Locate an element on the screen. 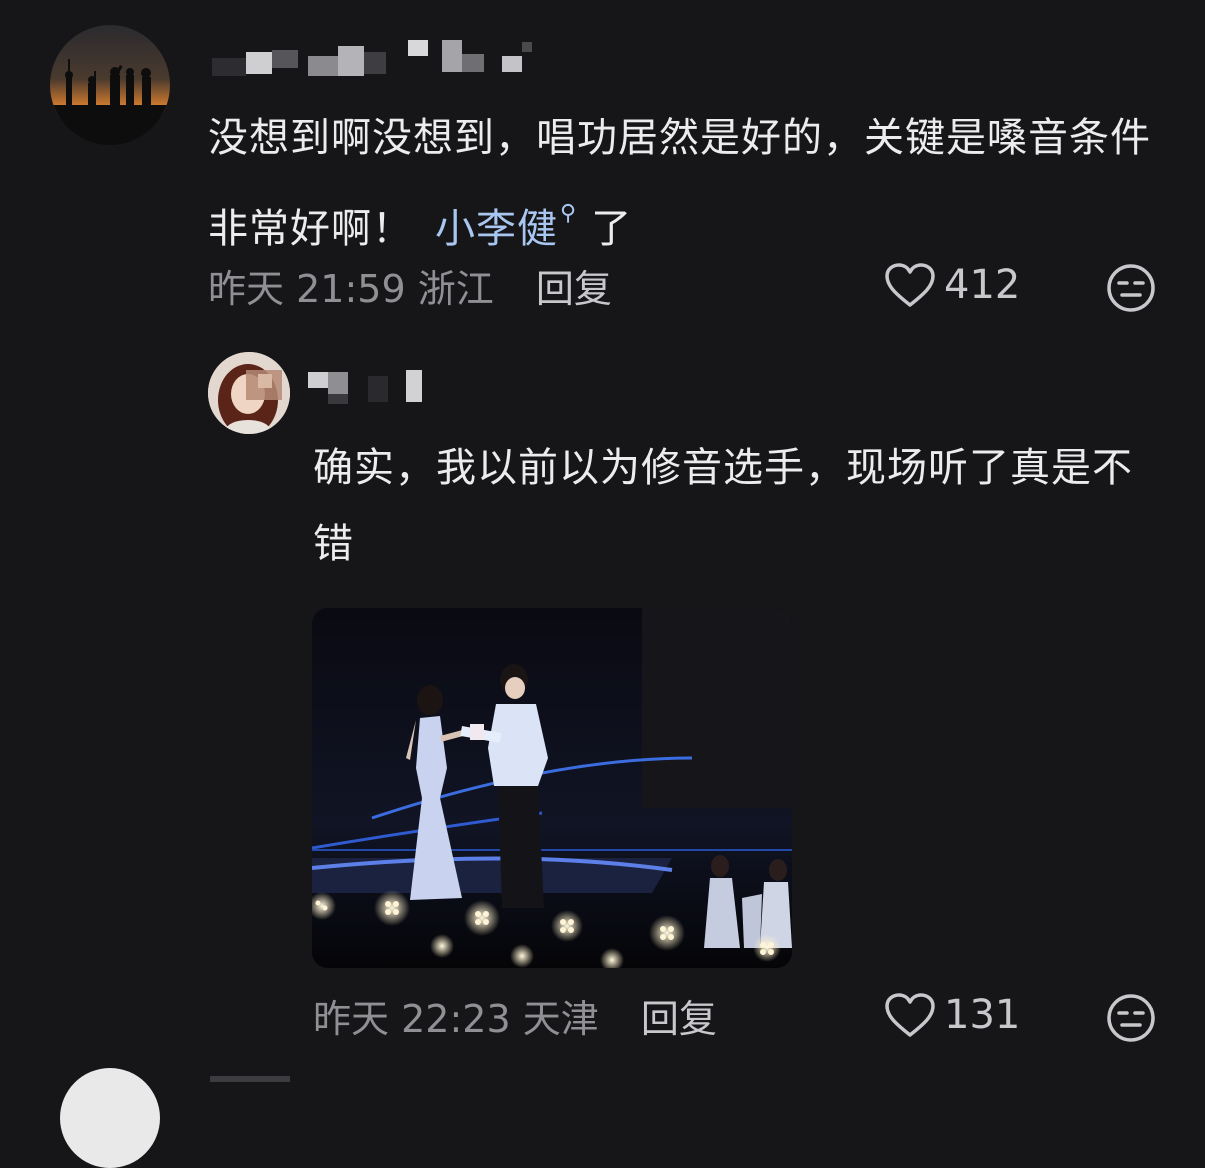 This screenshot has width=1205, height=1168. comment-1-time: 21:59 is located at coordinates (351, 289).